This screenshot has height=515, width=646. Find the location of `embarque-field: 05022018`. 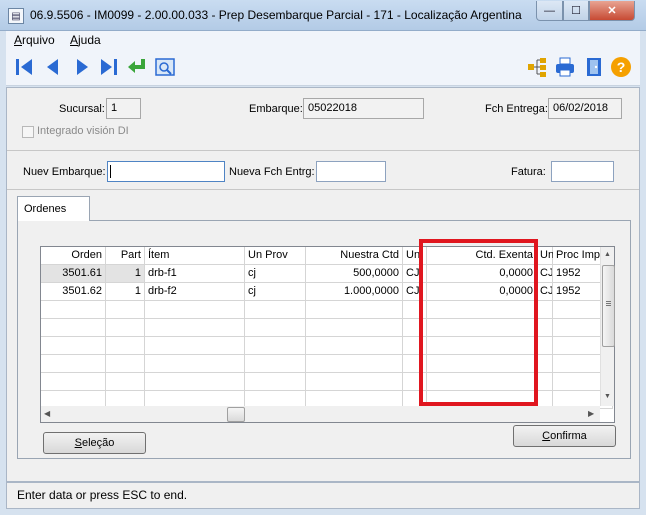

embarque-field: 05022018 is located at coordinates (363, 108).